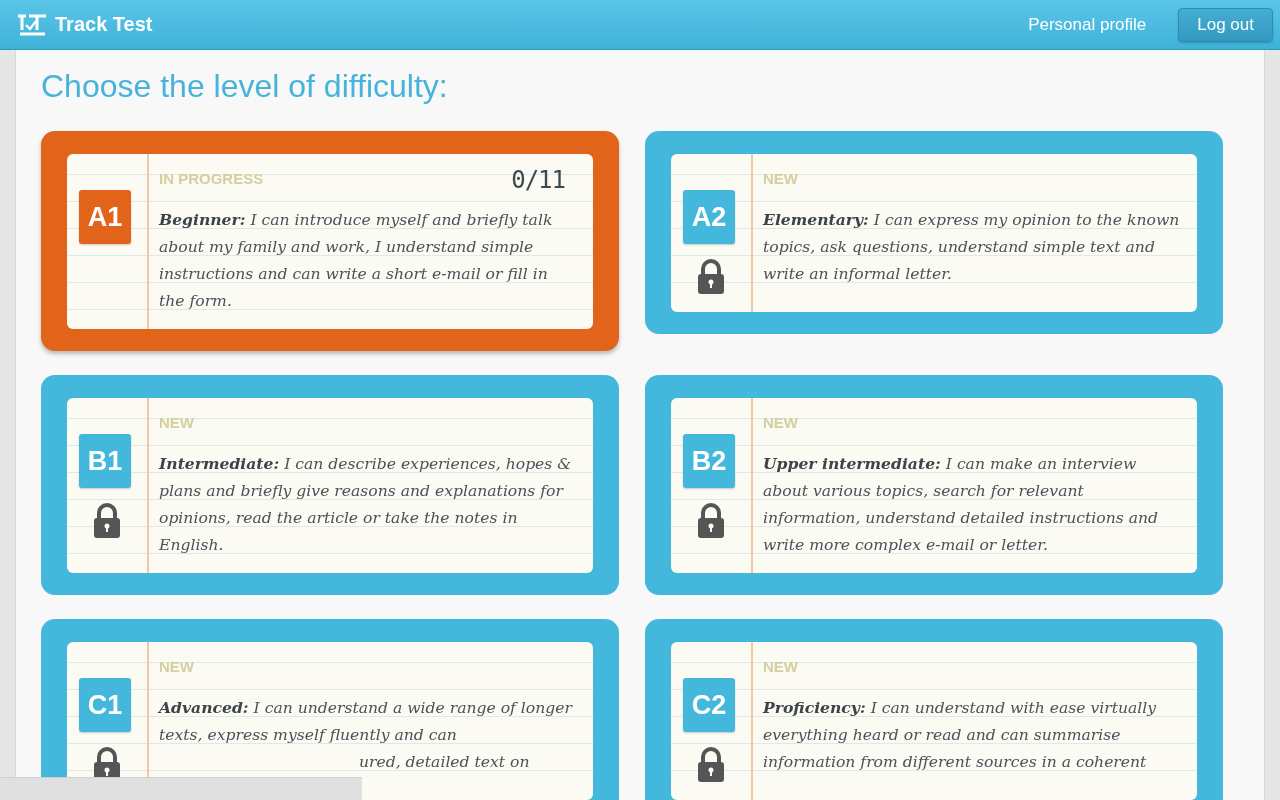 This screenshot has height=800, width=1280. Describe the element at coordinates (356, 260) in the screenshot. I see `level-description: Beginner: I can introduce myself and briefly talk about my family and work, I understand simple instructions and can write a short e-mail or fill in the form.` at that location.